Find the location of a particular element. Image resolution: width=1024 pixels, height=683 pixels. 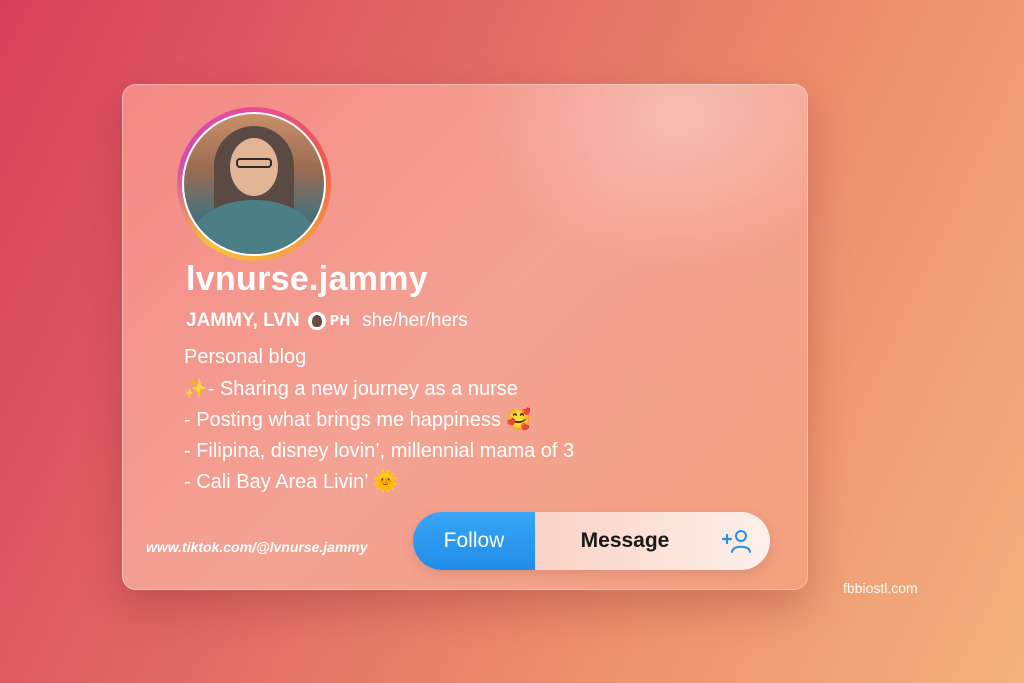

country-avatar-icon is located at coordinates (316, 321).